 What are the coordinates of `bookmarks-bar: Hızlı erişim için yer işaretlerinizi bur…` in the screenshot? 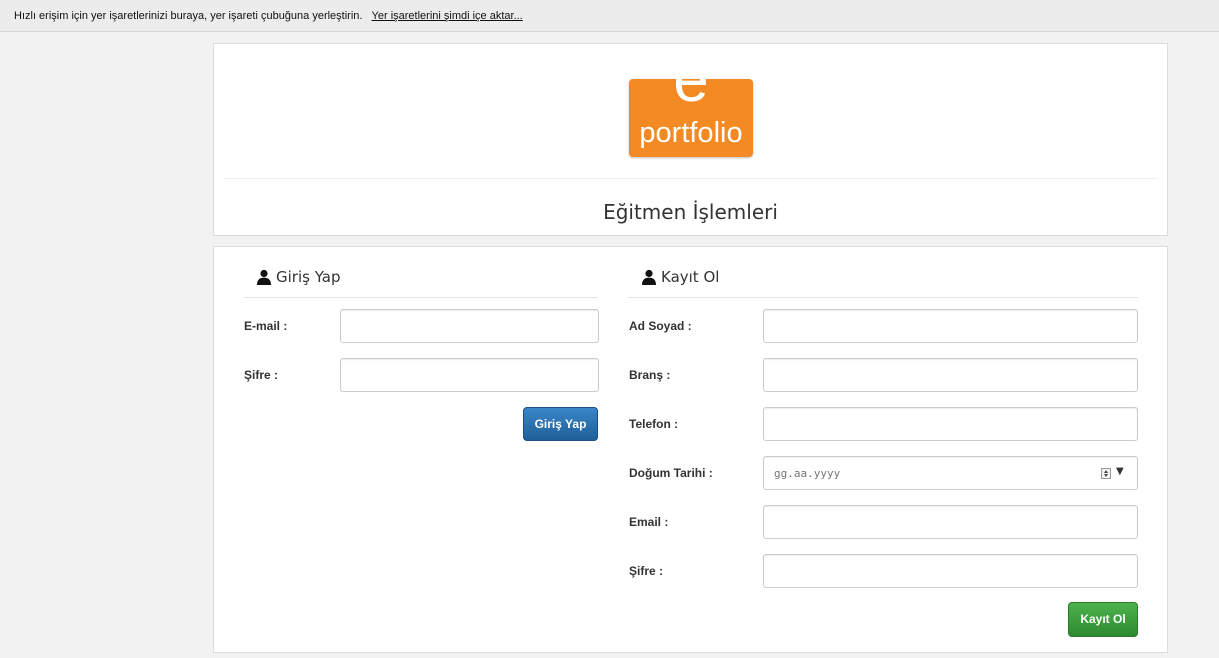 It's located at (609, 16).